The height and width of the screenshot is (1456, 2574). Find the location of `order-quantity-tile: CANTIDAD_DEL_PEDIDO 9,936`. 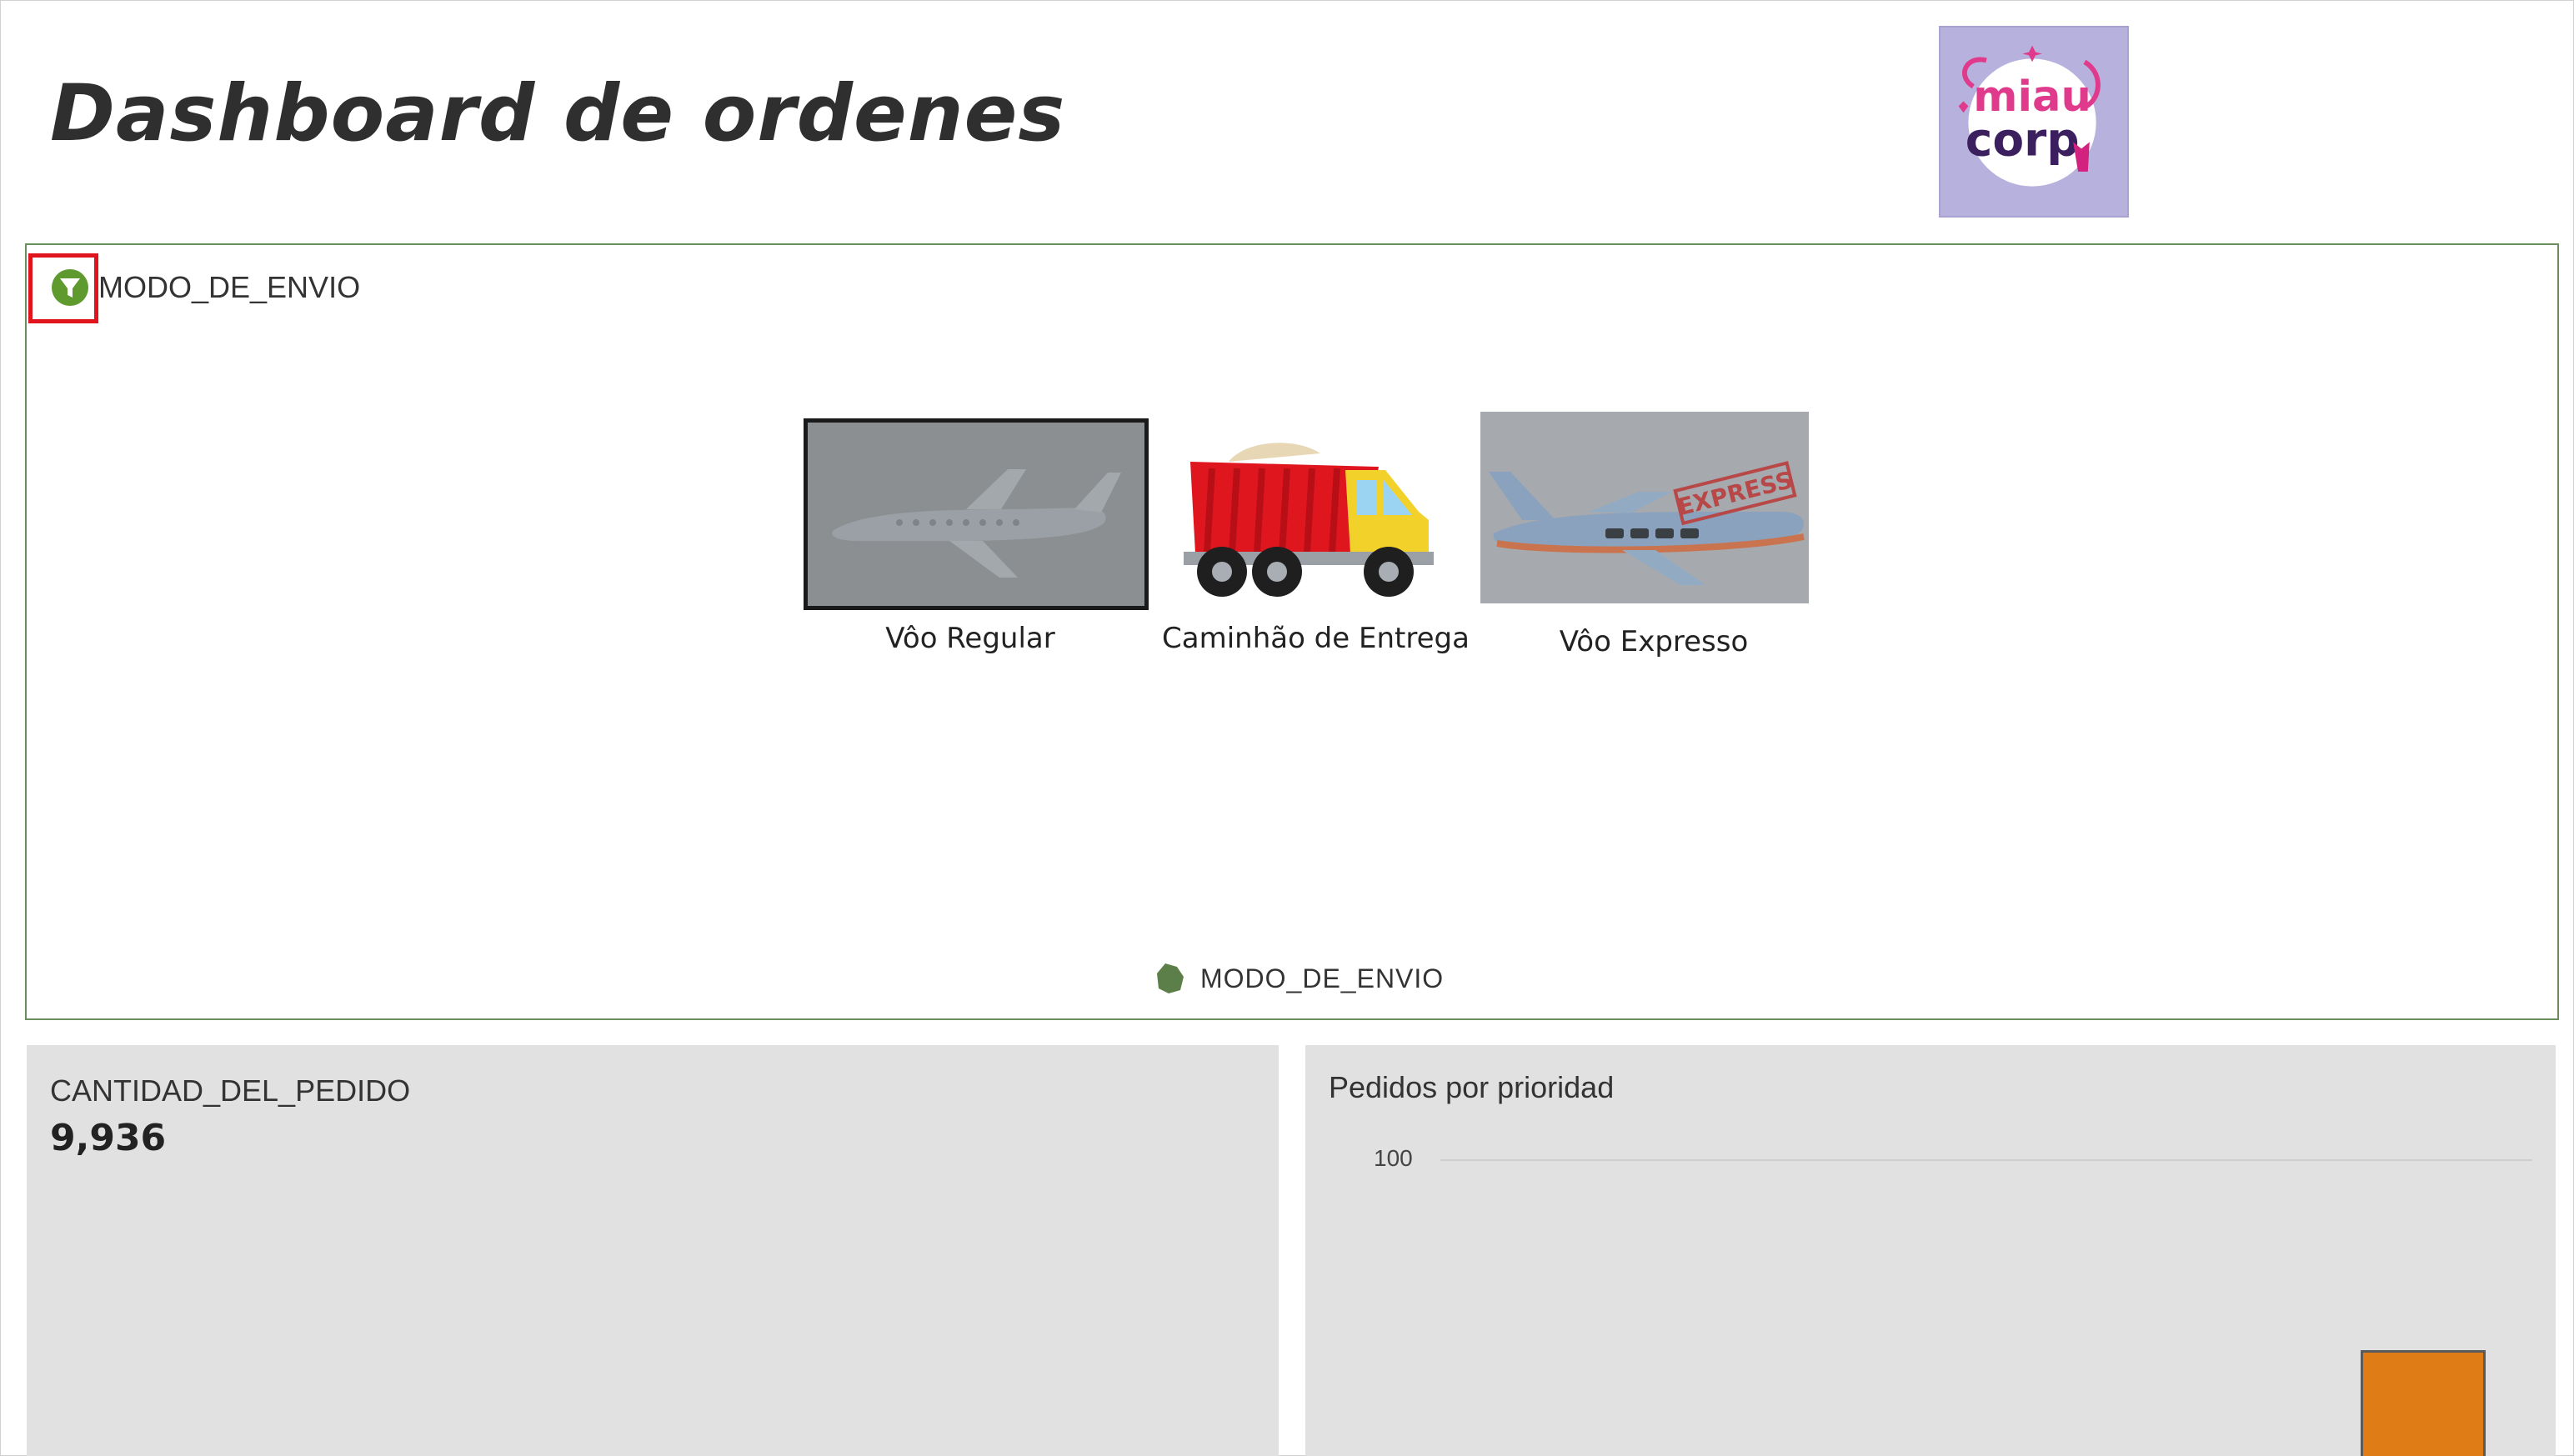

order-quantity-tile: CANTIDAD_DEL_PEDIDO 9,936 is located at coordinates (653, 1250).